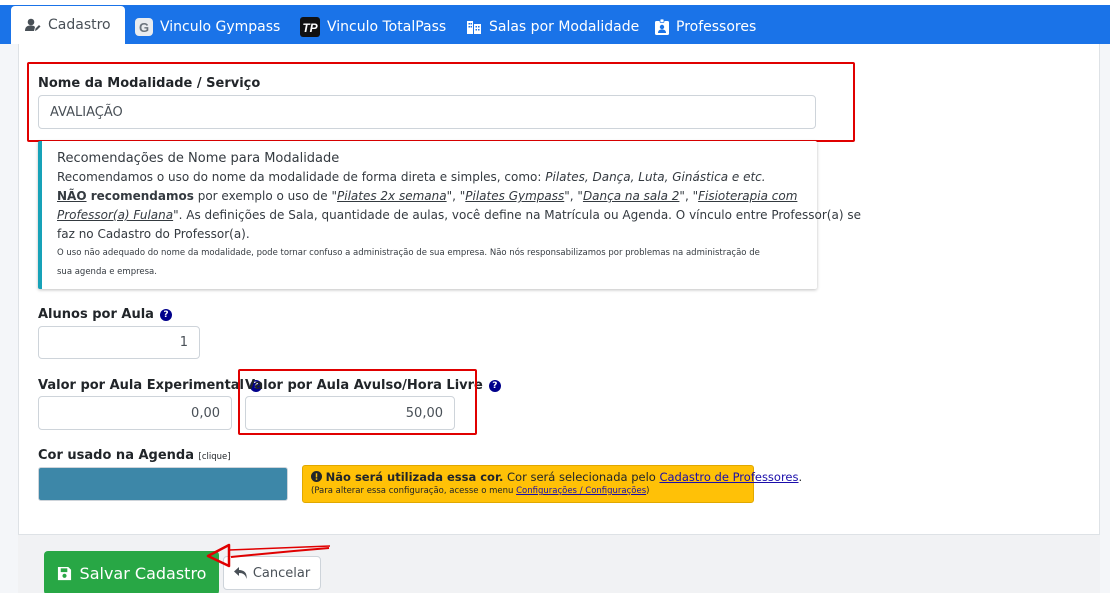 This screenshot has width=1110, height=593. I want to click on example-3: Dança na sala 2, so click(631, 196).